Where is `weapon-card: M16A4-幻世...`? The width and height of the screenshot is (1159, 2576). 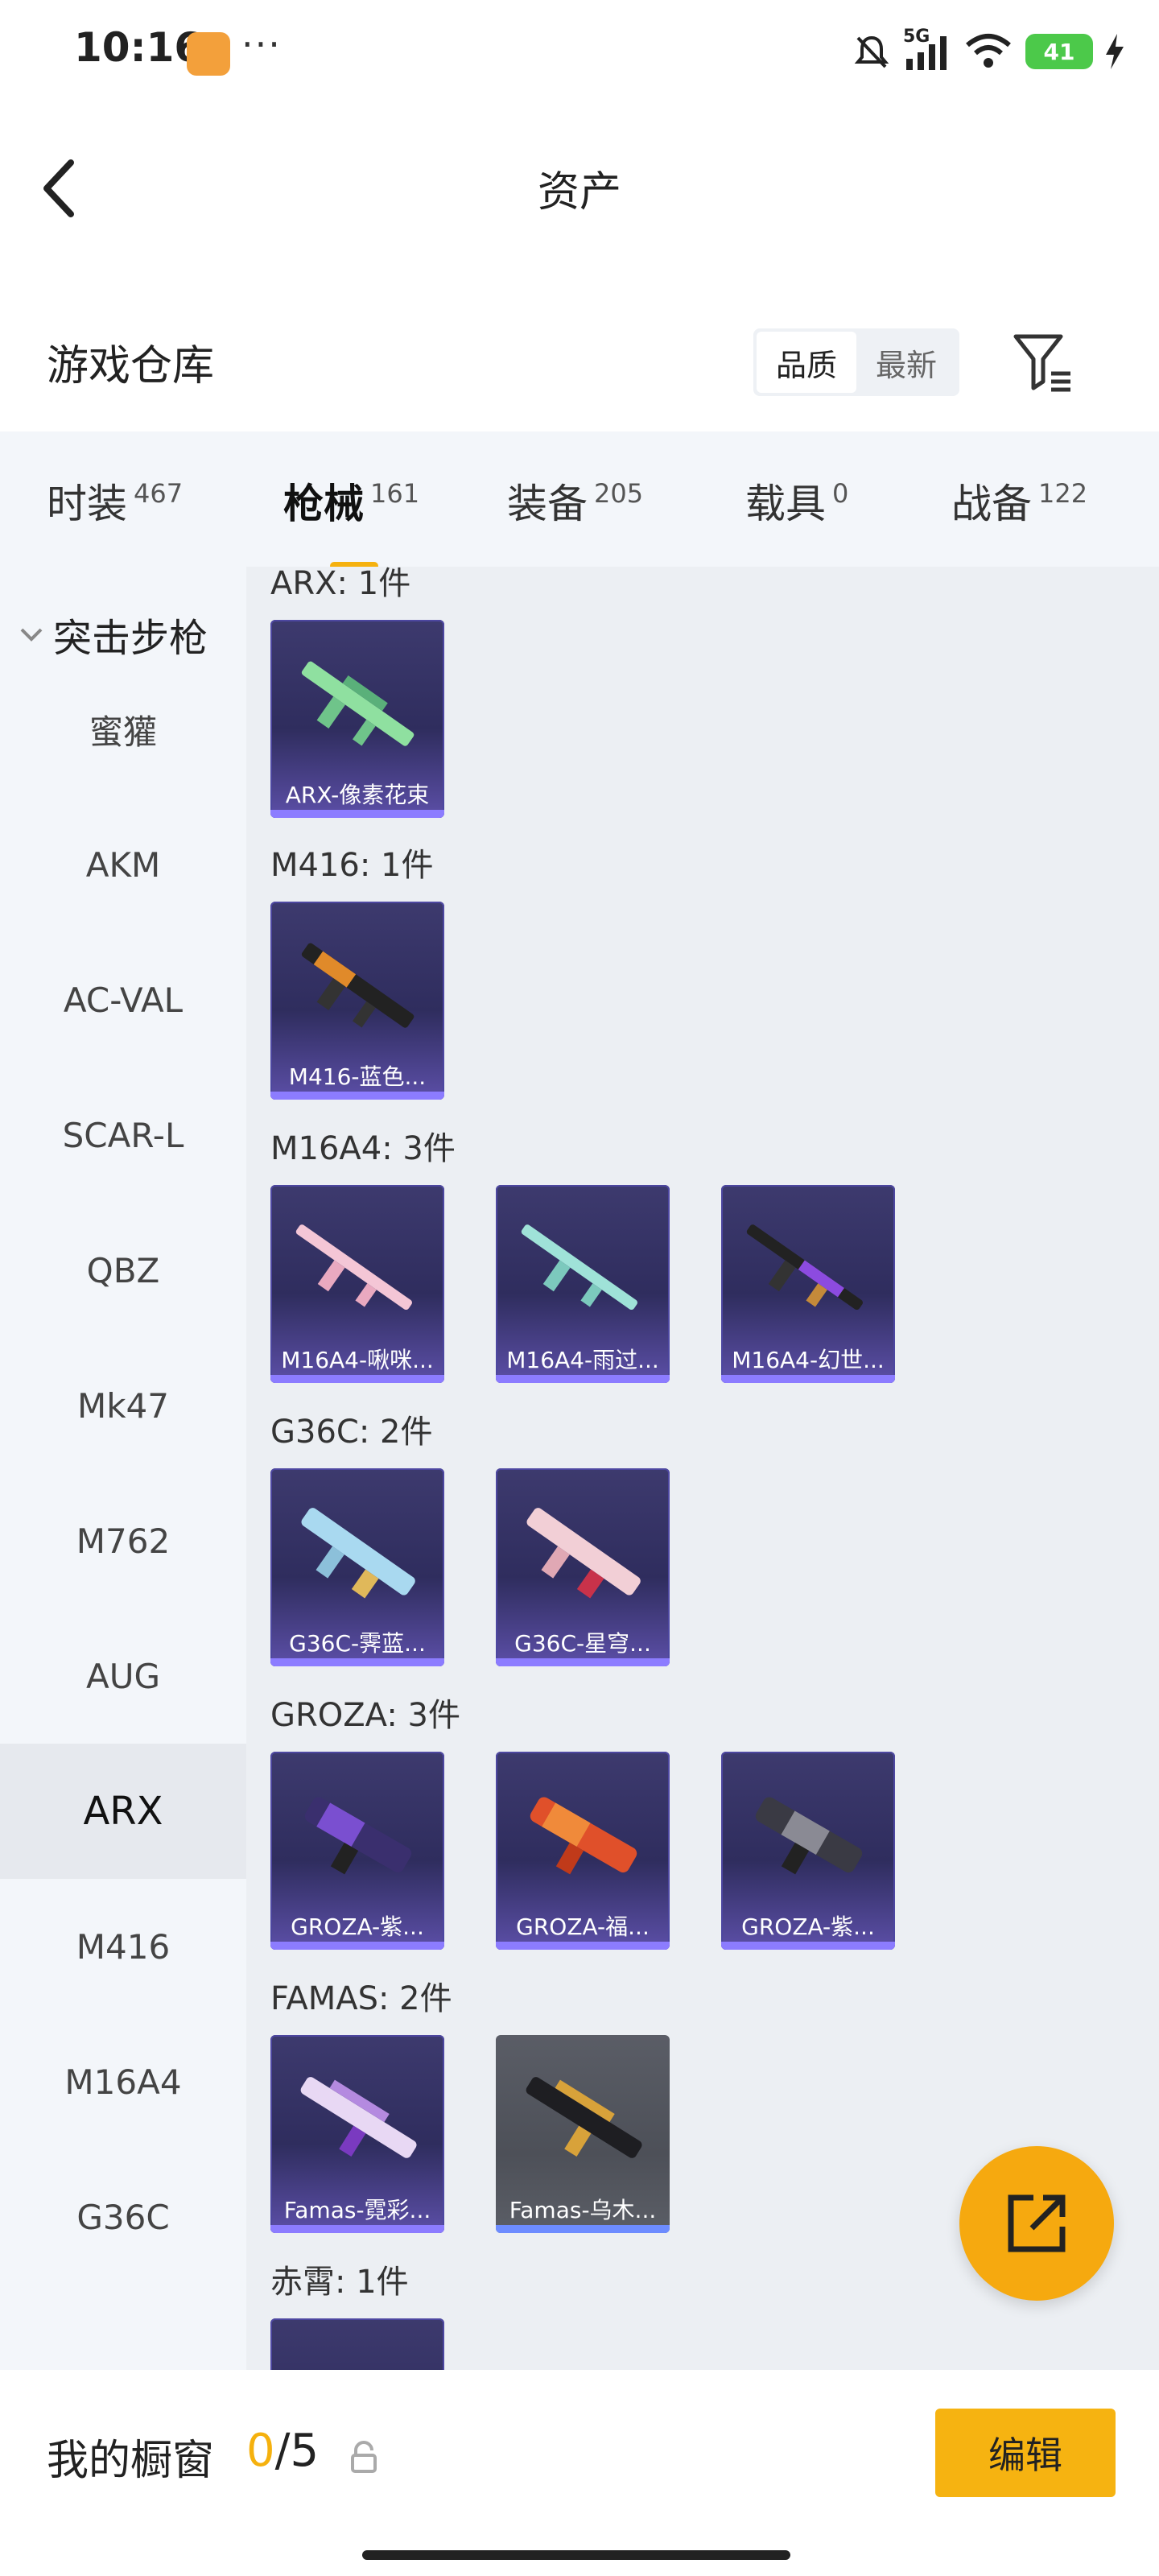 weapon-card: M16A4-幻世... is located at coordinates (808, 1284).